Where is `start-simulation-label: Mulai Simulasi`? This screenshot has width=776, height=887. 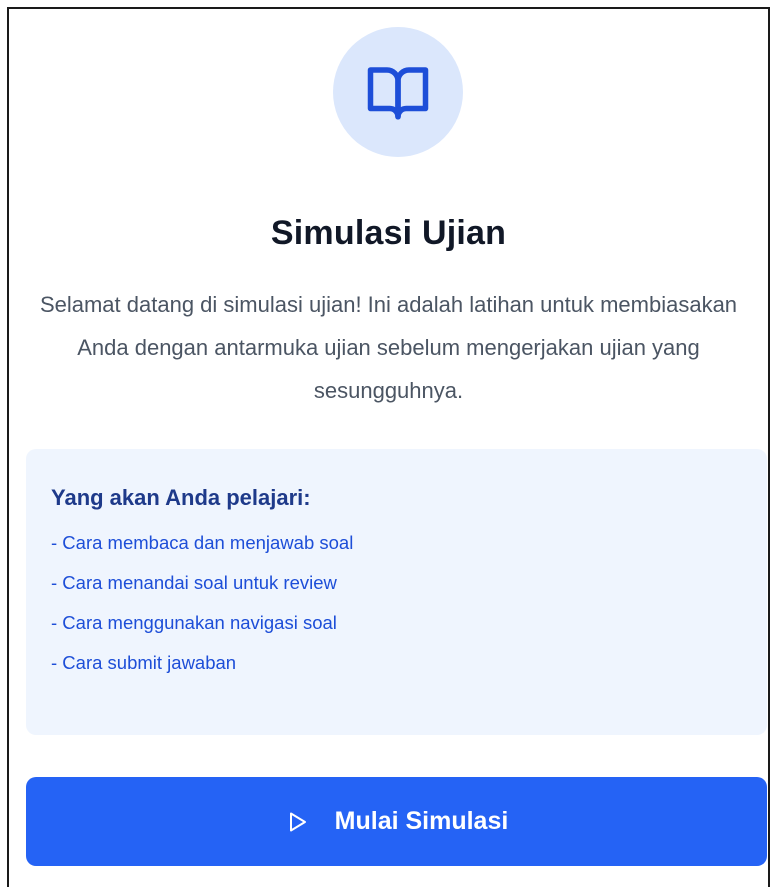 start-simulation-label: Mulai Simulasi is located at coordinates (421, 821).